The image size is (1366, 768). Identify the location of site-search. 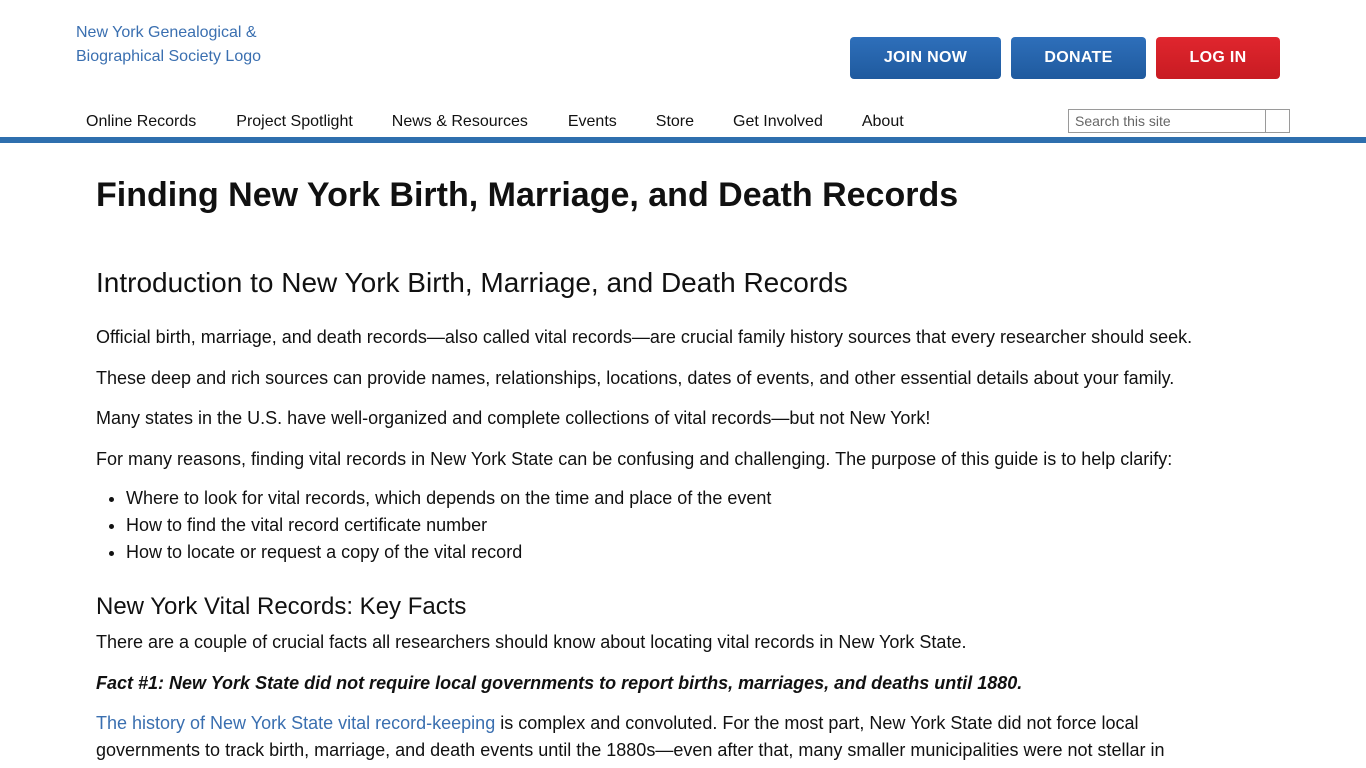
(1179, 121).